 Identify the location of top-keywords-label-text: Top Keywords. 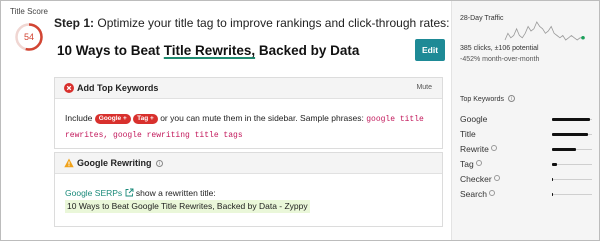
(482, 99).